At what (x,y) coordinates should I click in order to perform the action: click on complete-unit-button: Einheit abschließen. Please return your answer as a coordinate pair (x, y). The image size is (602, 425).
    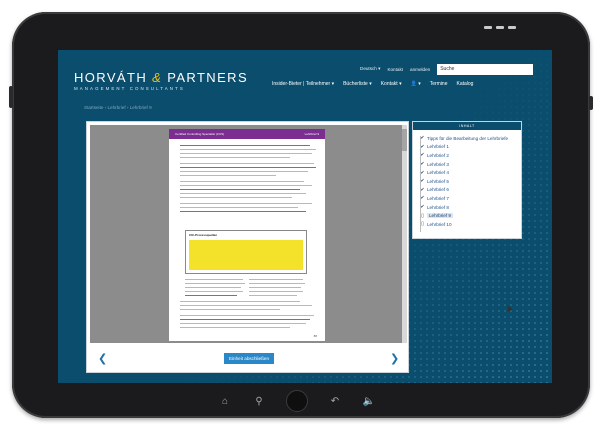
    Looking at the image, I should click on (249, 358).